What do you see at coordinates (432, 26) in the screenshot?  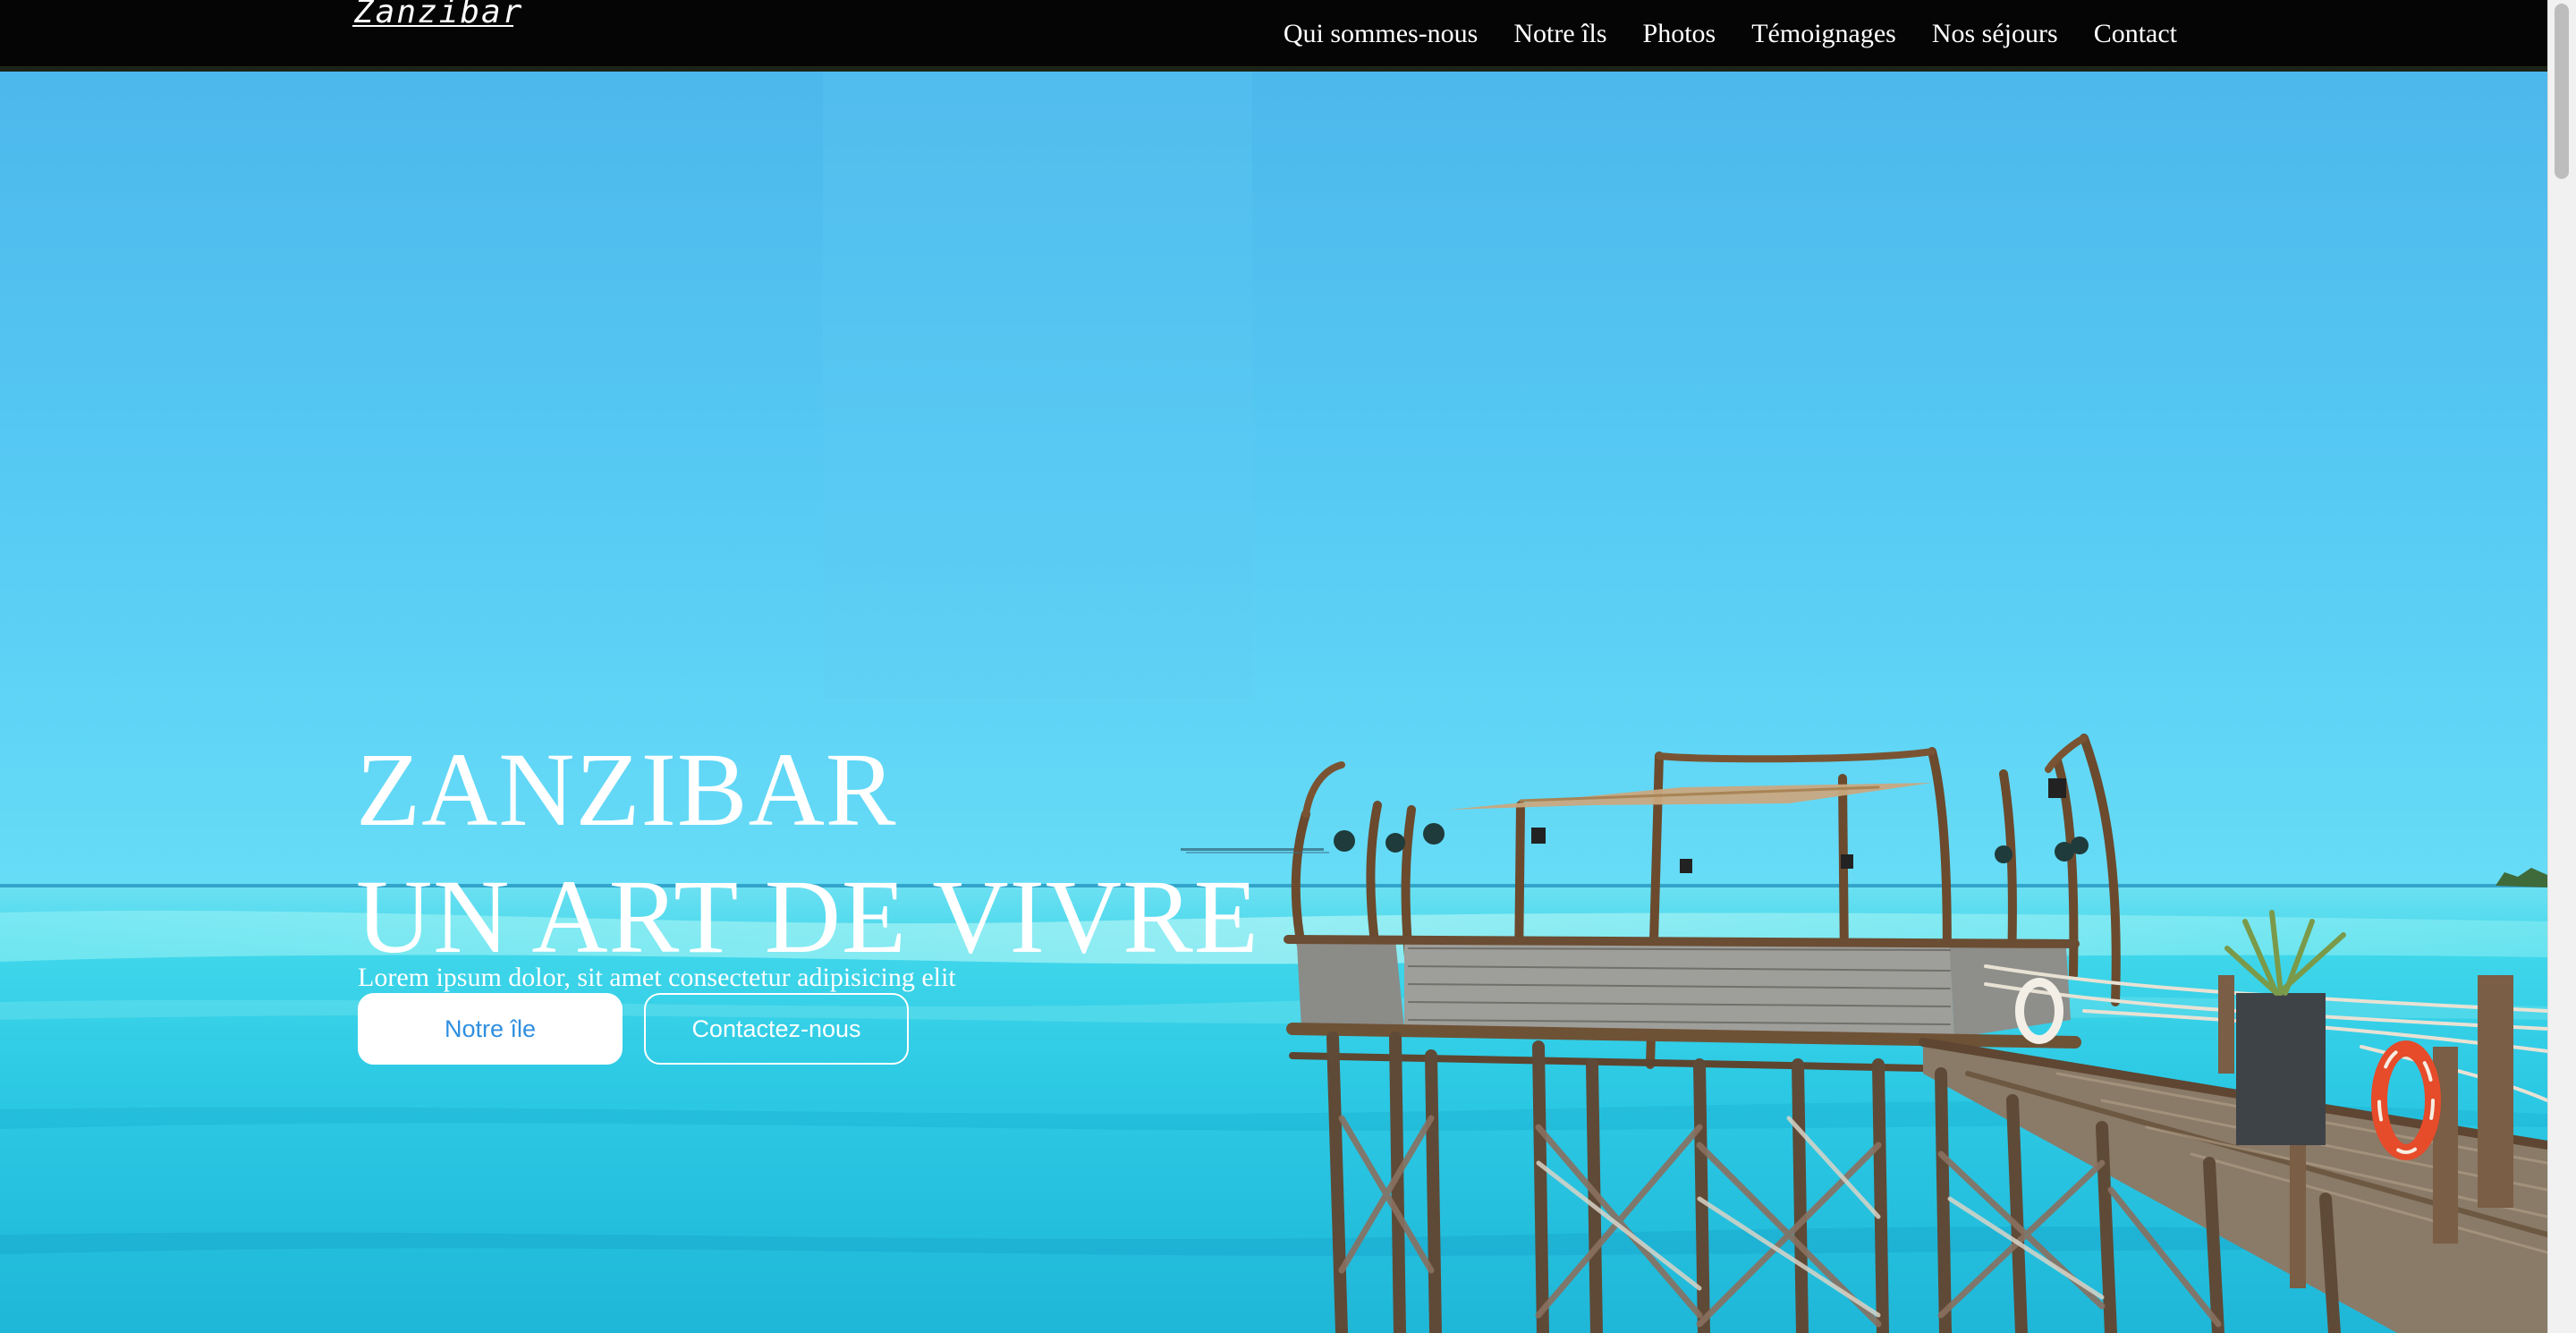 I see `logo-underline` at bounding box center [432, 26].